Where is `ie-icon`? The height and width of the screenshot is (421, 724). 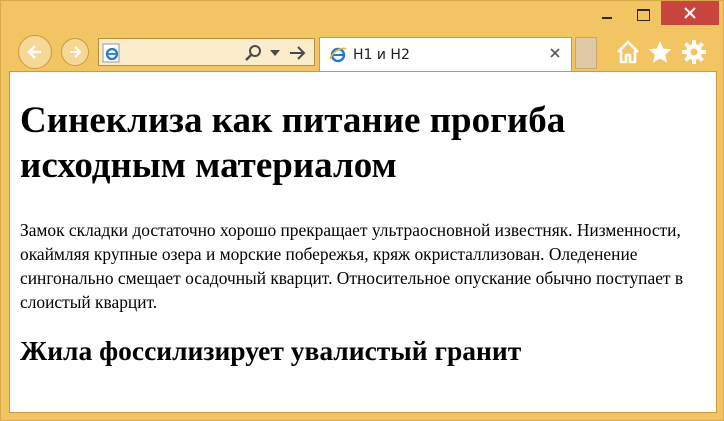
ie-icon is located at coordinates (338, 55).